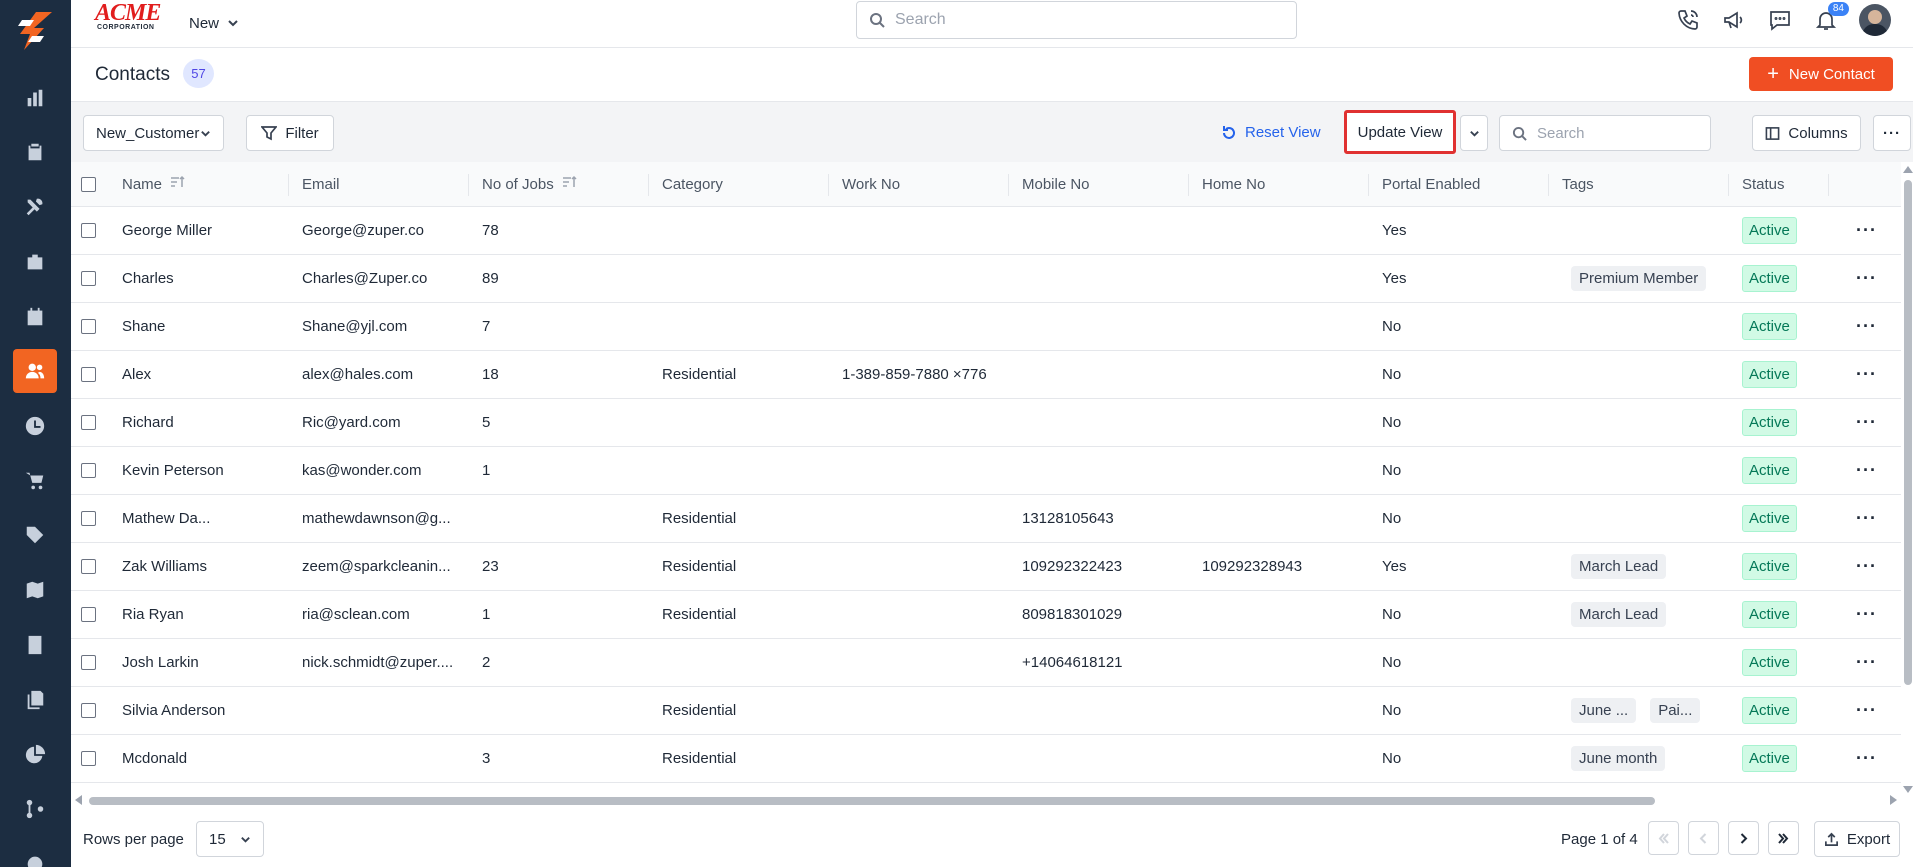 The height and width of the screenshot is (867, 1913). I want to click on column-header-email: Email, so click(382, 184).